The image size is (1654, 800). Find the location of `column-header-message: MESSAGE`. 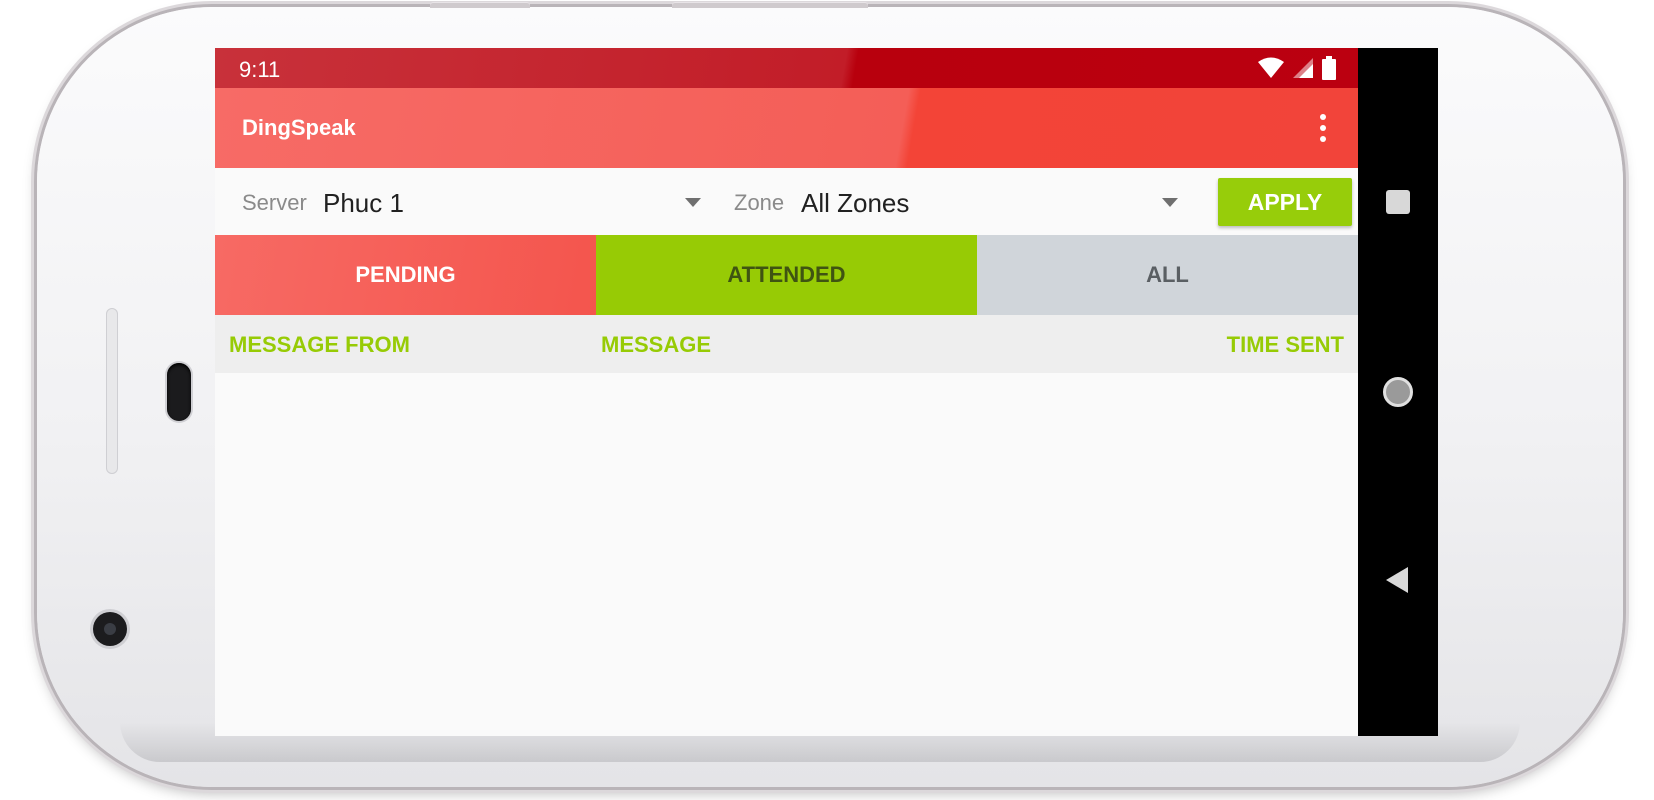

column-header-message: MESSAGE is located at coordinates (656, 344).